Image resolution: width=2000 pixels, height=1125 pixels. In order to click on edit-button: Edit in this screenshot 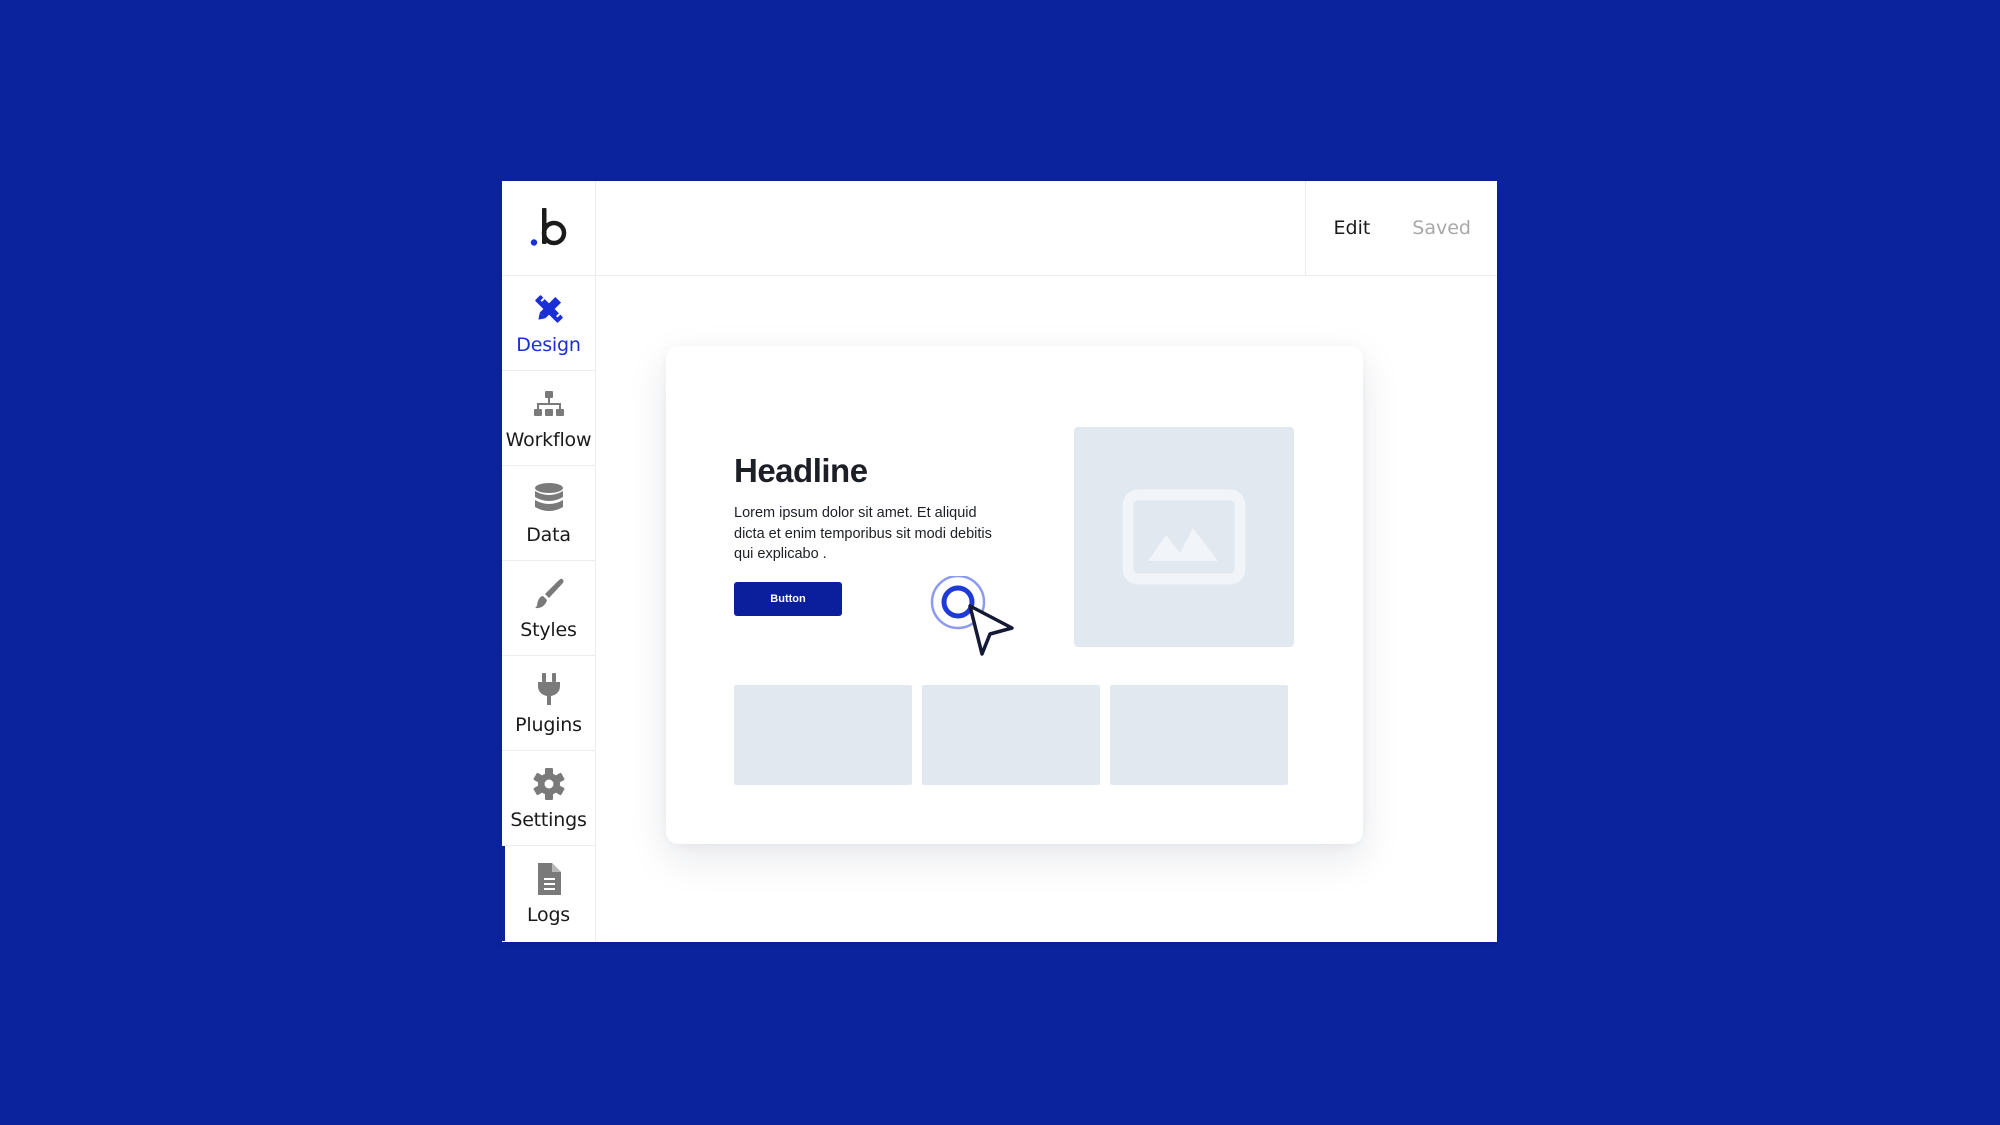, I will do `click(1352, 228)`.